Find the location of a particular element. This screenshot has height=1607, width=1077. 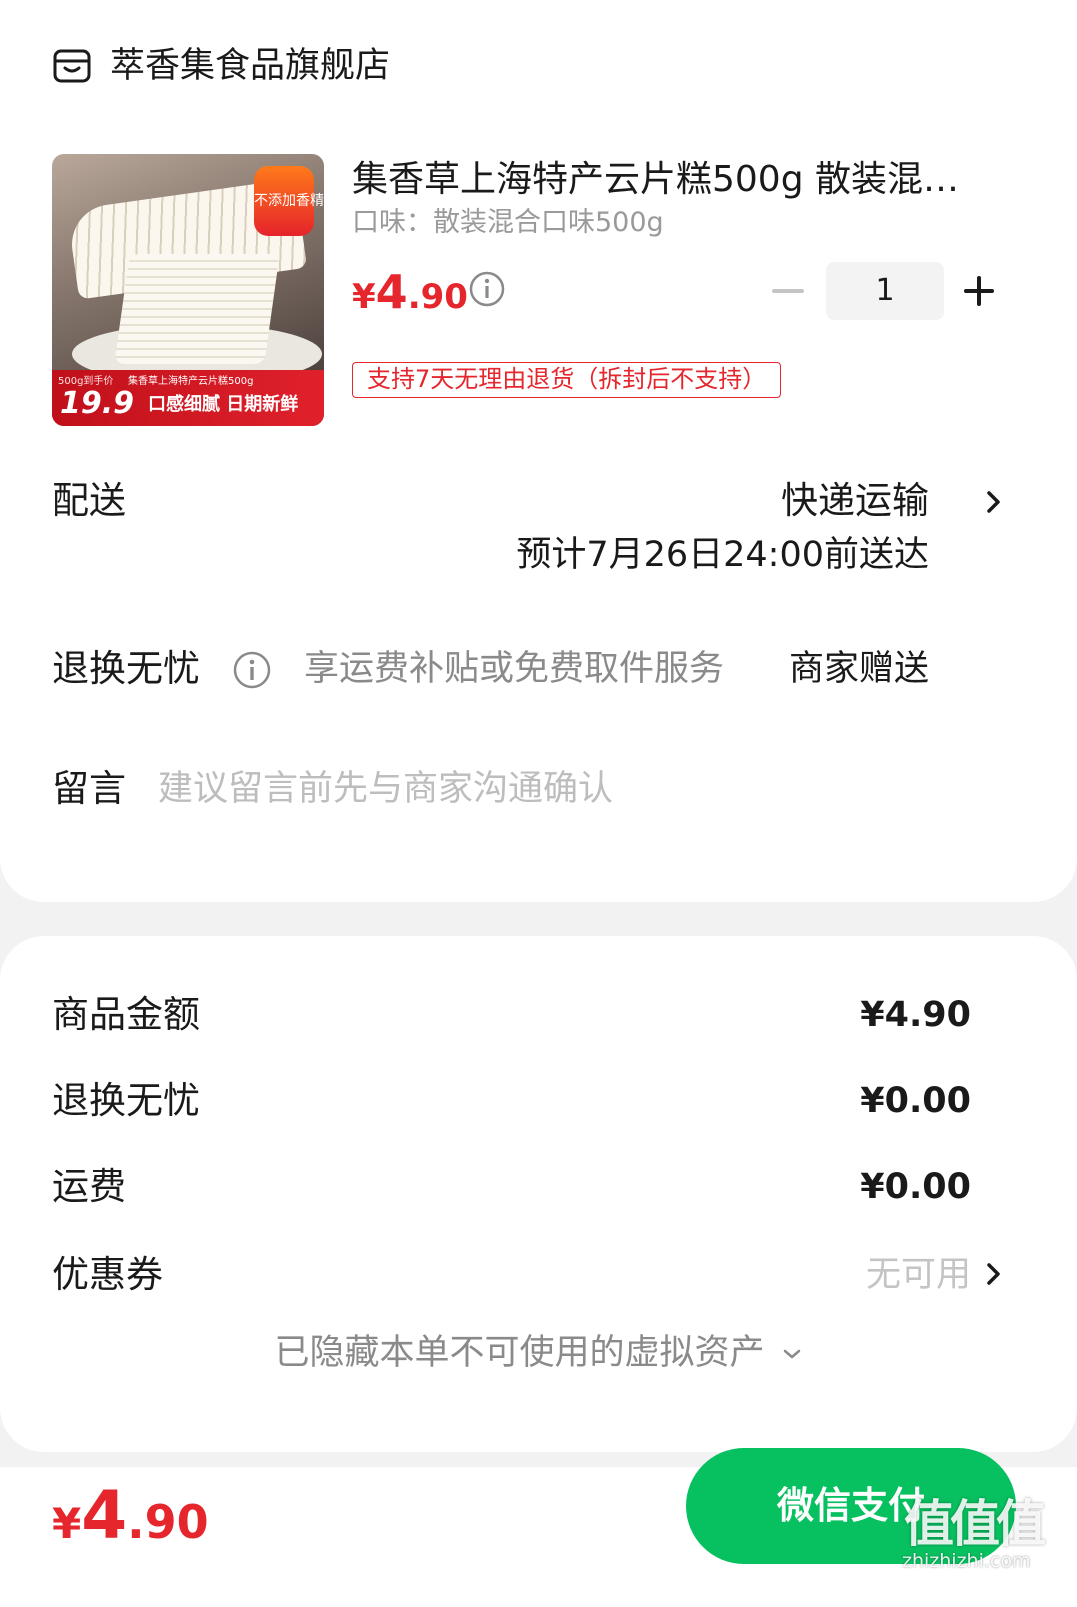

worry-free-fee-value: ¥0.00 is located at coordinates (915, 1101).